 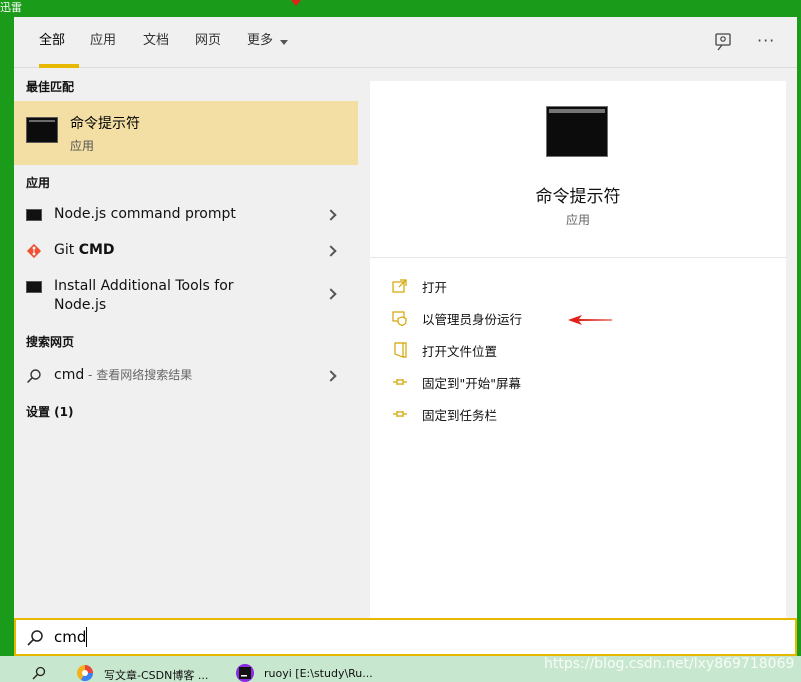 What do you see at coordinates (138, 375) in the screenshot?
I see `web-hint: - 查看网络搜索结果` at bounding box center [138, 375].